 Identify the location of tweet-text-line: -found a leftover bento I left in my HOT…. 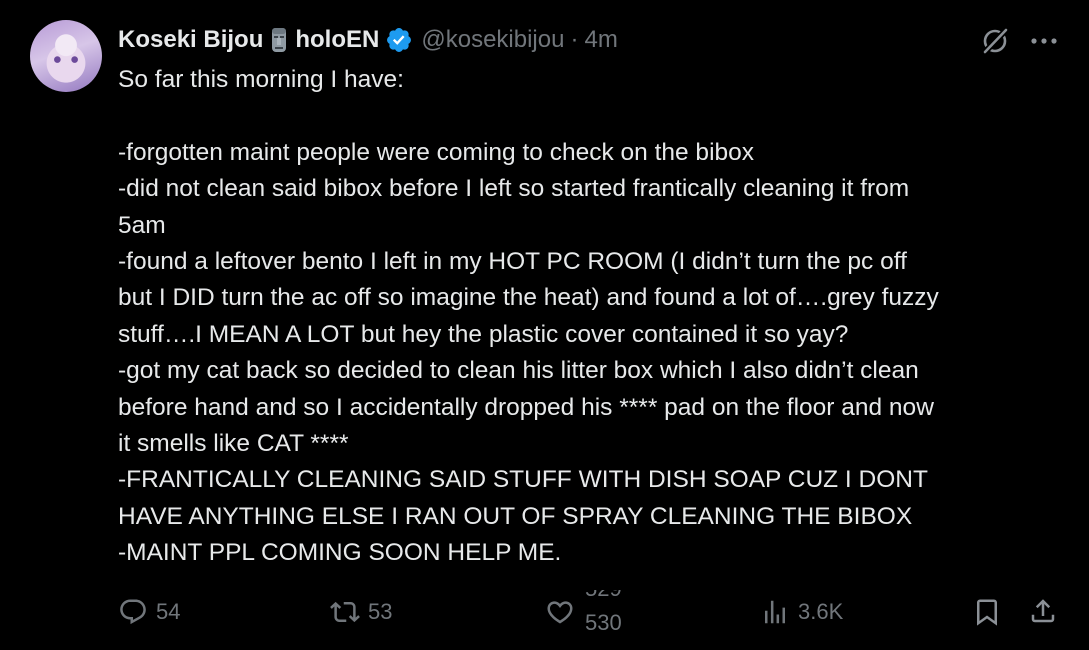
(512, 261).